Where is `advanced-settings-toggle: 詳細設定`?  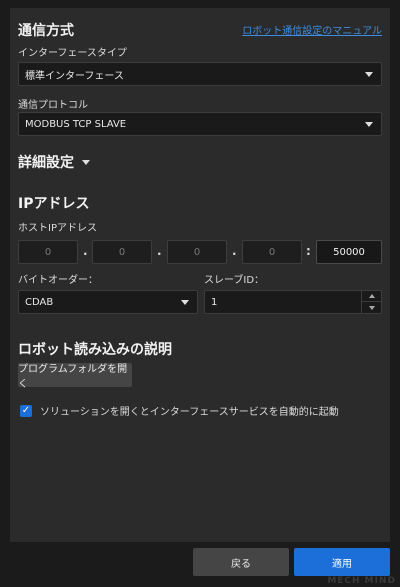
advanced-settings-toggle: 詳細設定 is located at coordinates (54, 162).